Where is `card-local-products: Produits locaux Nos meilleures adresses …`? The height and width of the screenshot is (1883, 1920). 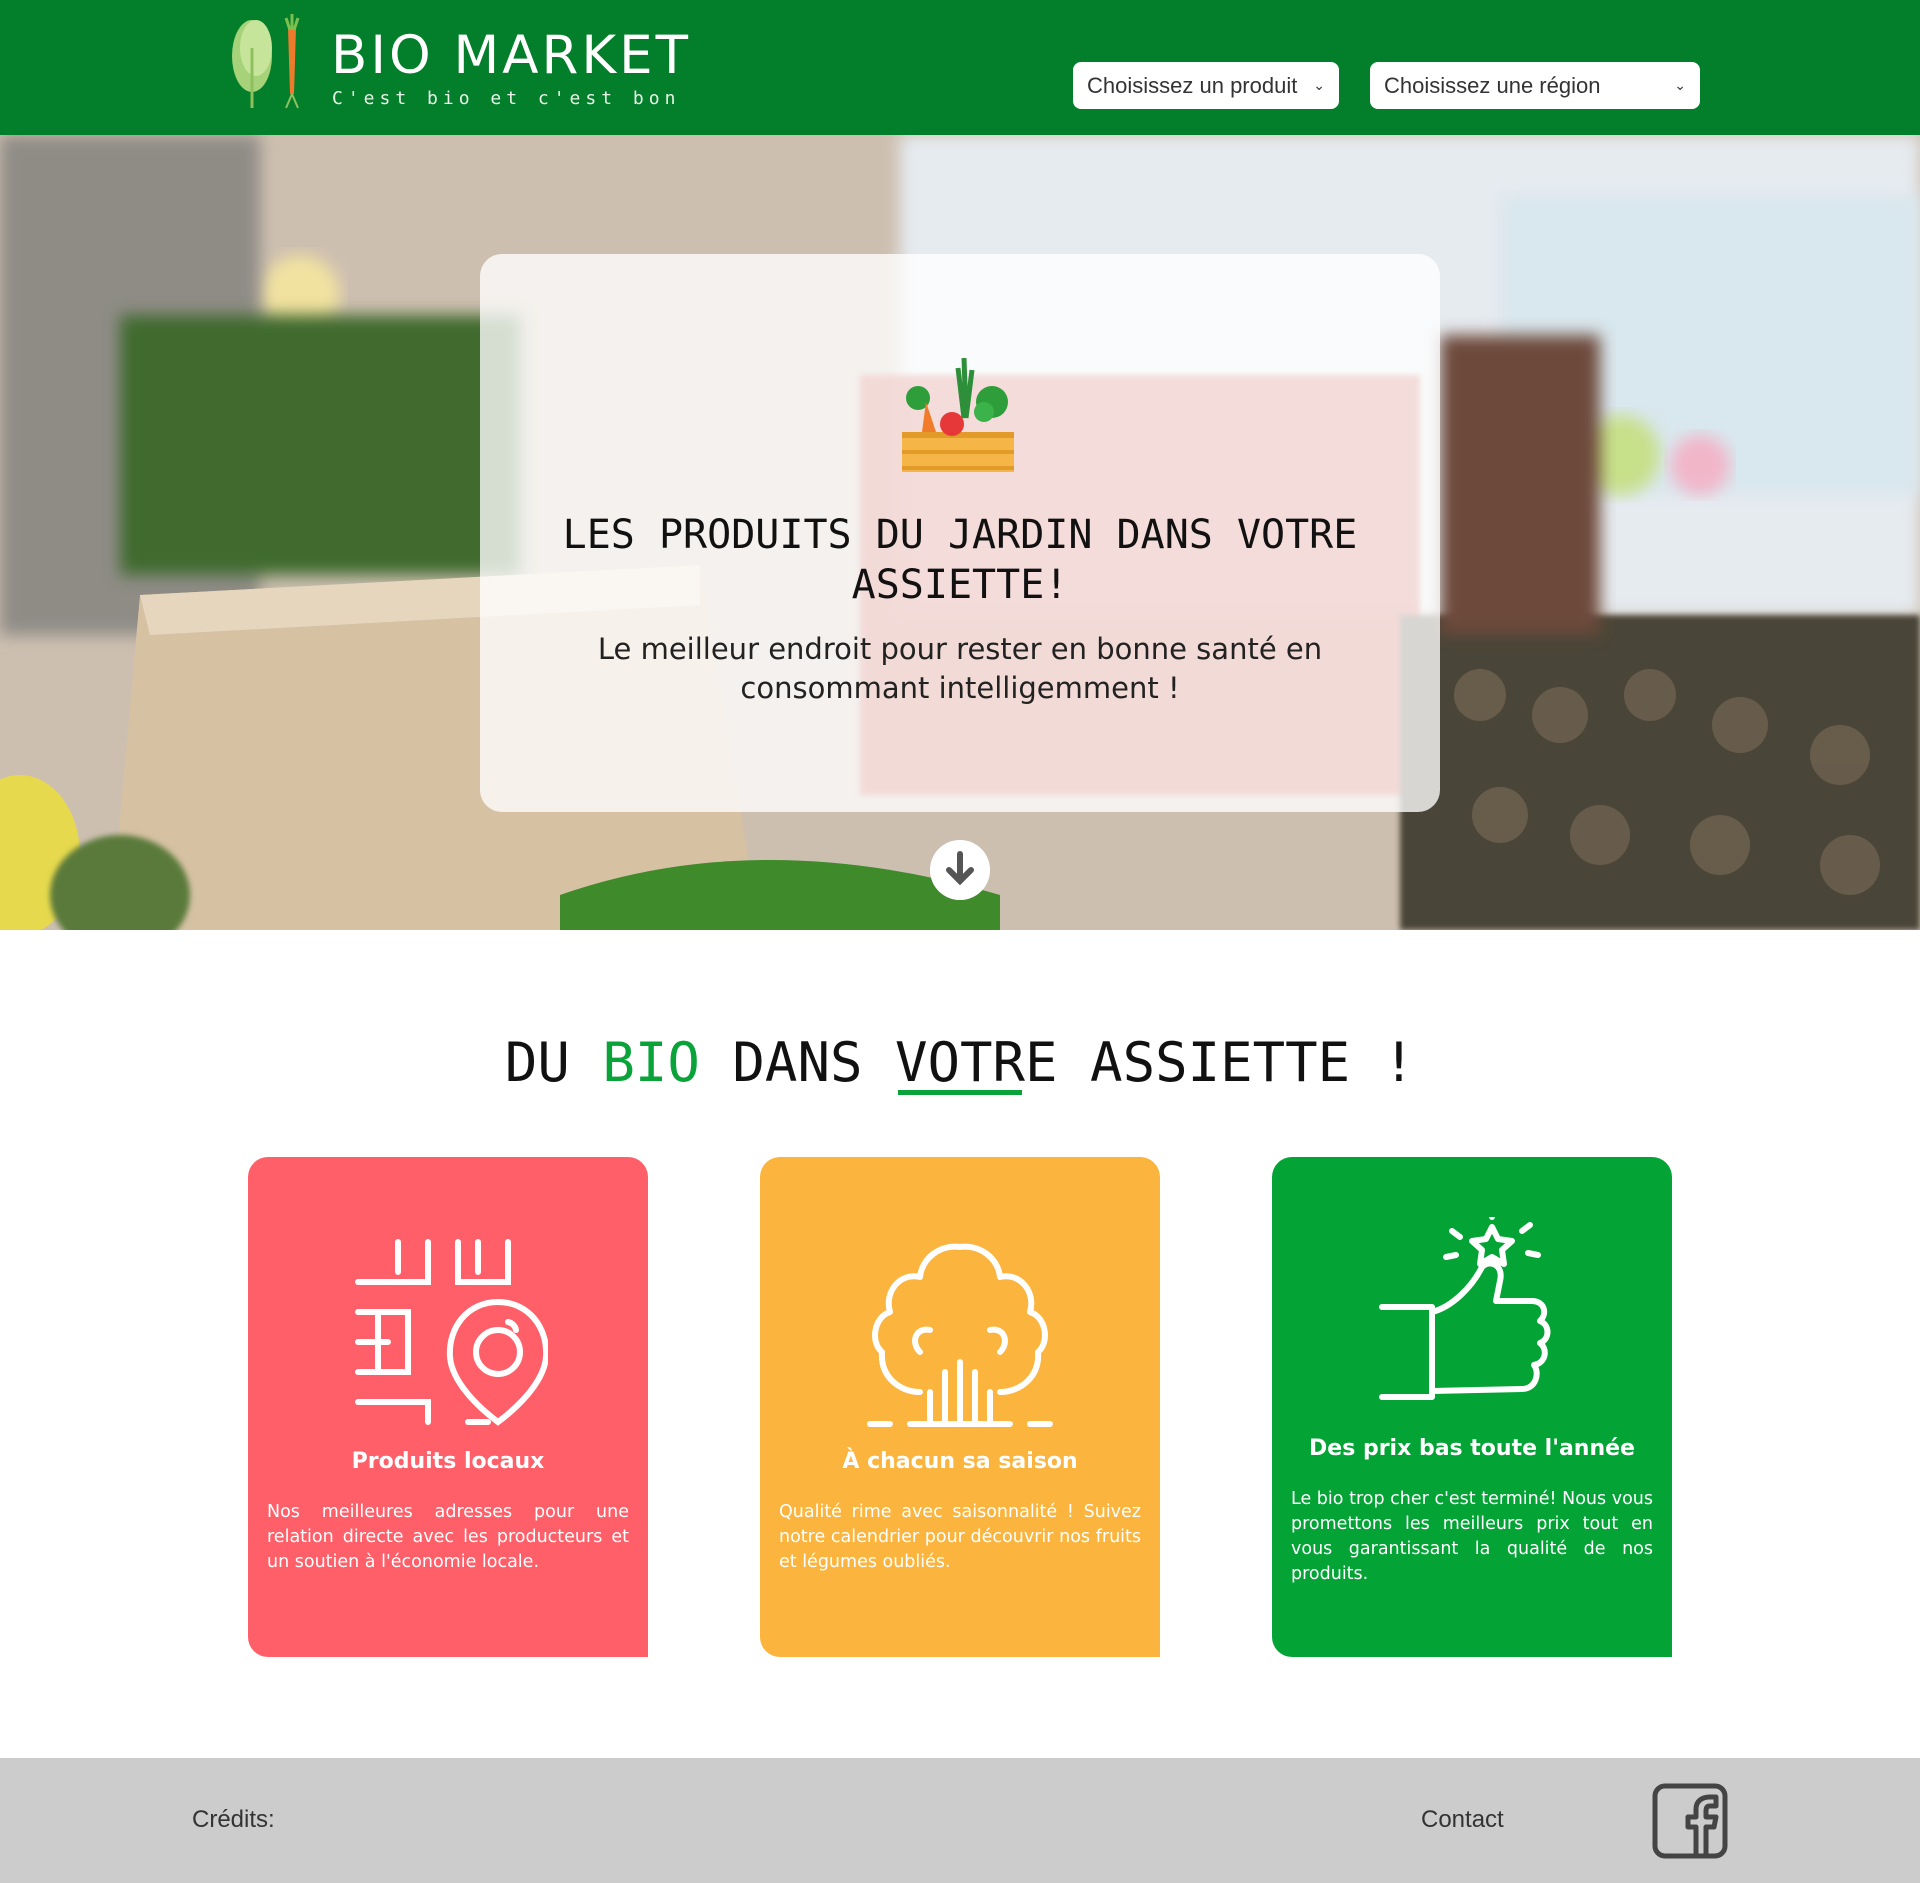 card-local-products: Produits locaux Nos meilleures adresses … is located at coordinates (448, 1407).